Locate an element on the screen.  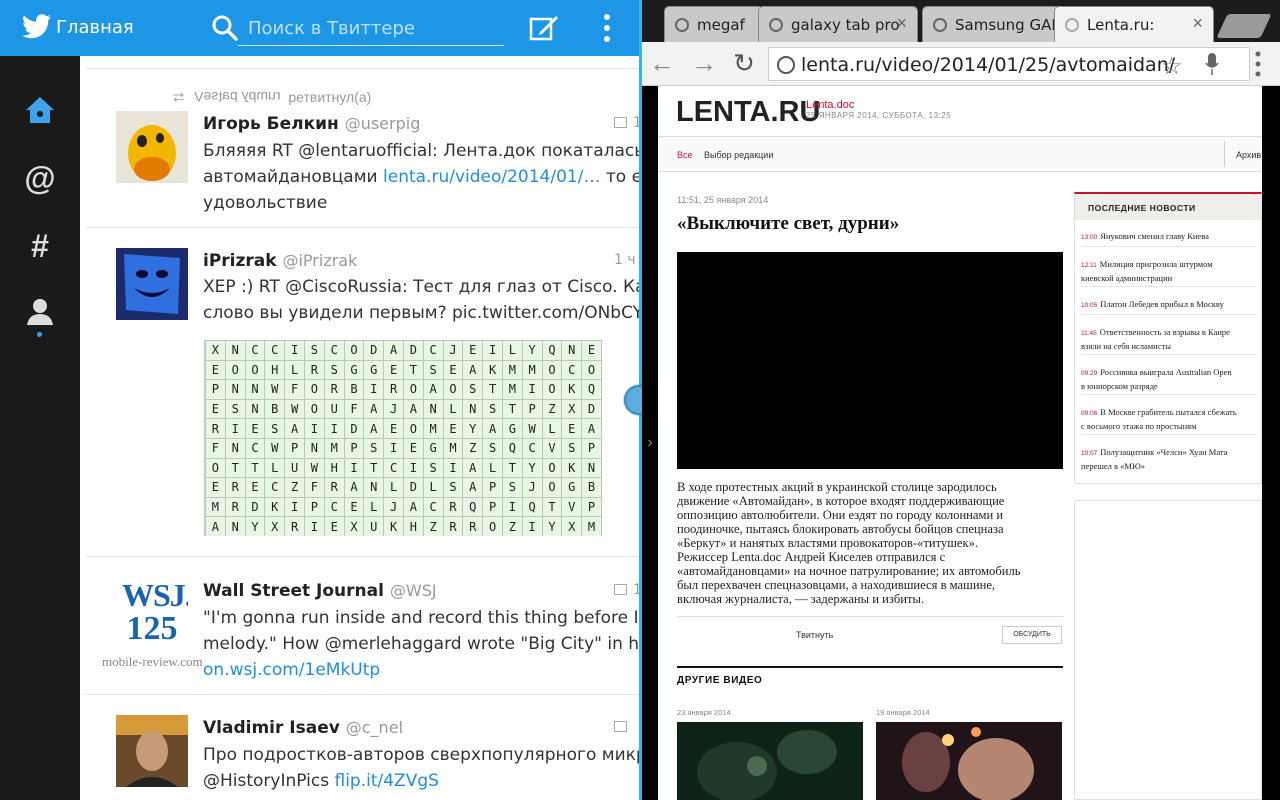
tab: galaxy tab pro × is located at coordinates (838, 24).